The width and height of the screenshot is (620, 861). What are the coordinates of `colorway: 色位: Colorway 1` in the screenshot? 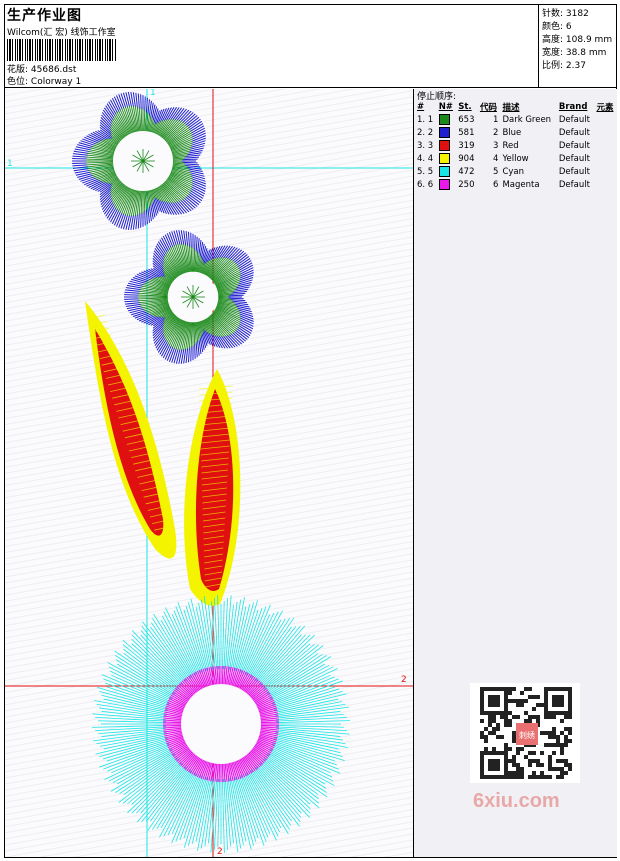 It's located at (44, 82).